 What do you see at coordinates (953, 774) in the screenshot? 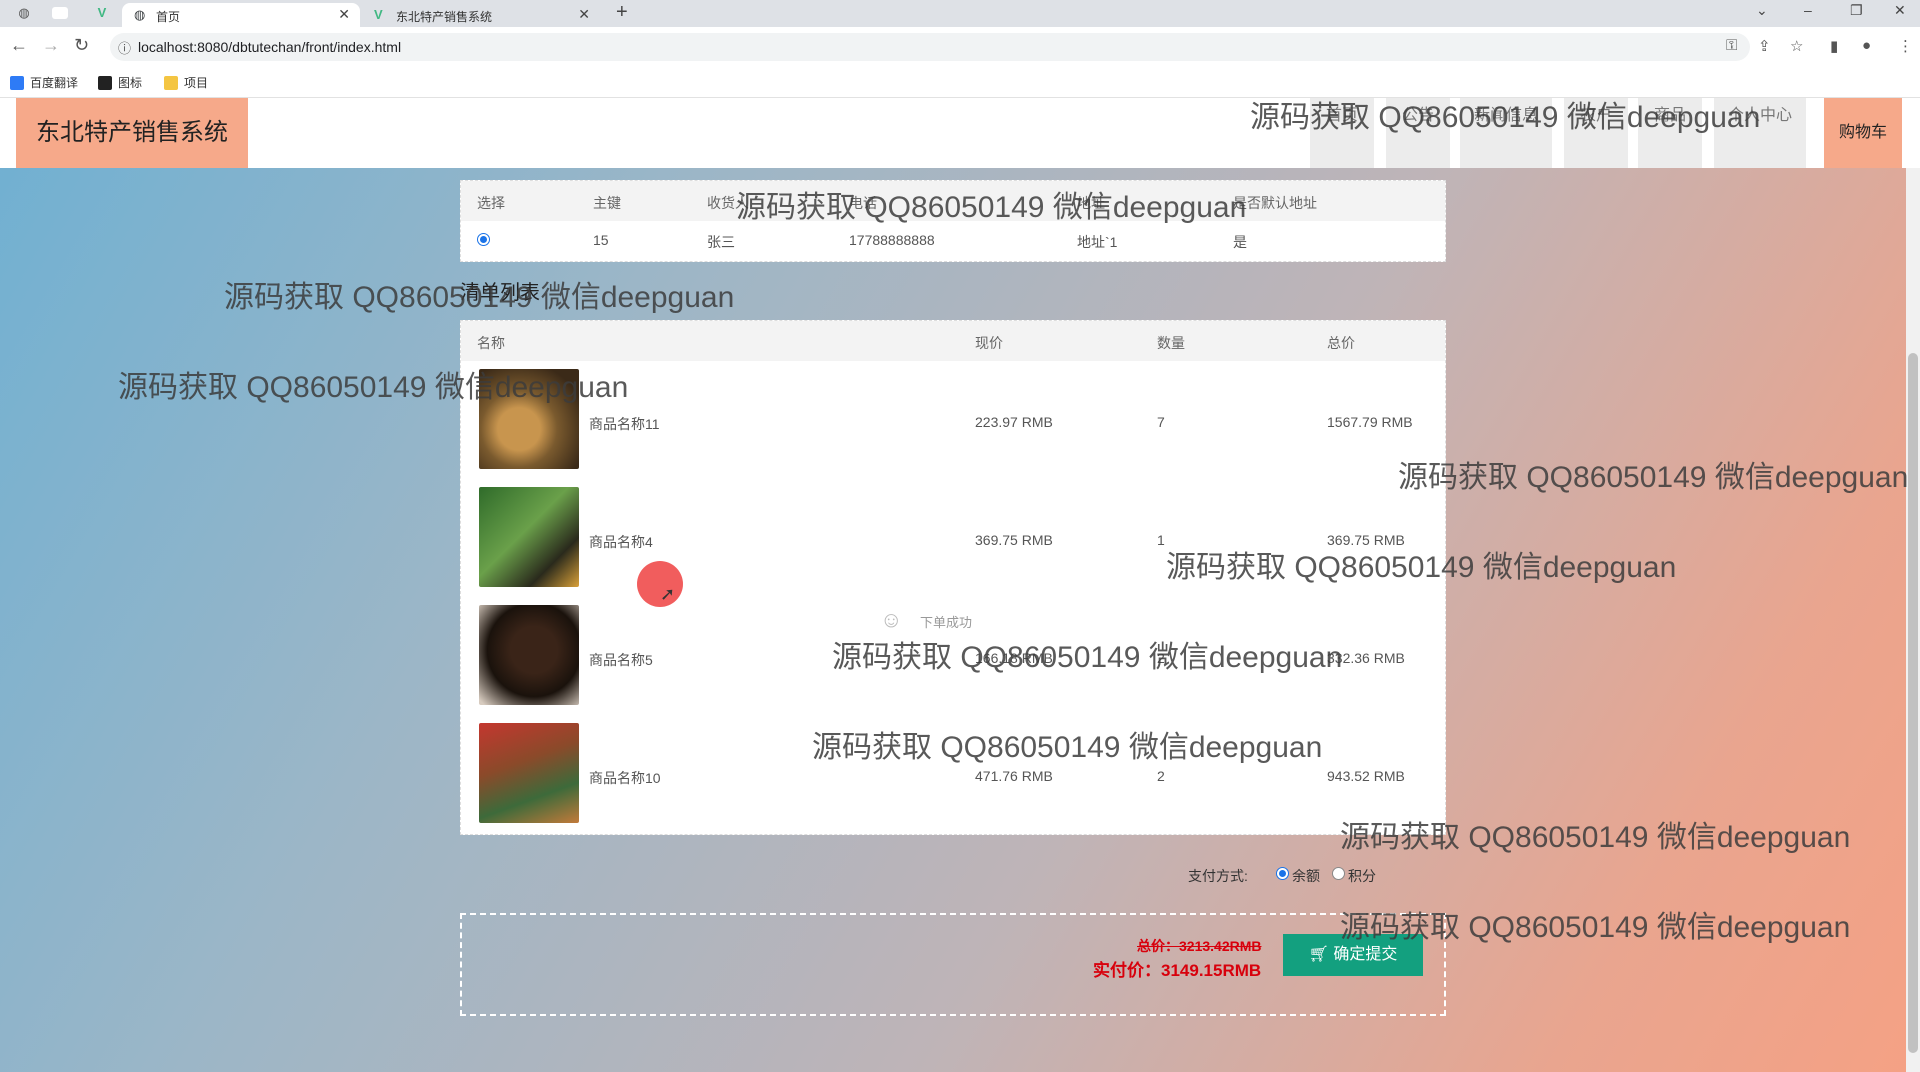
I see `table-row: 商品名称10 471.76 RMB 2 943.52 RMB` at bounding box center [953, 774].